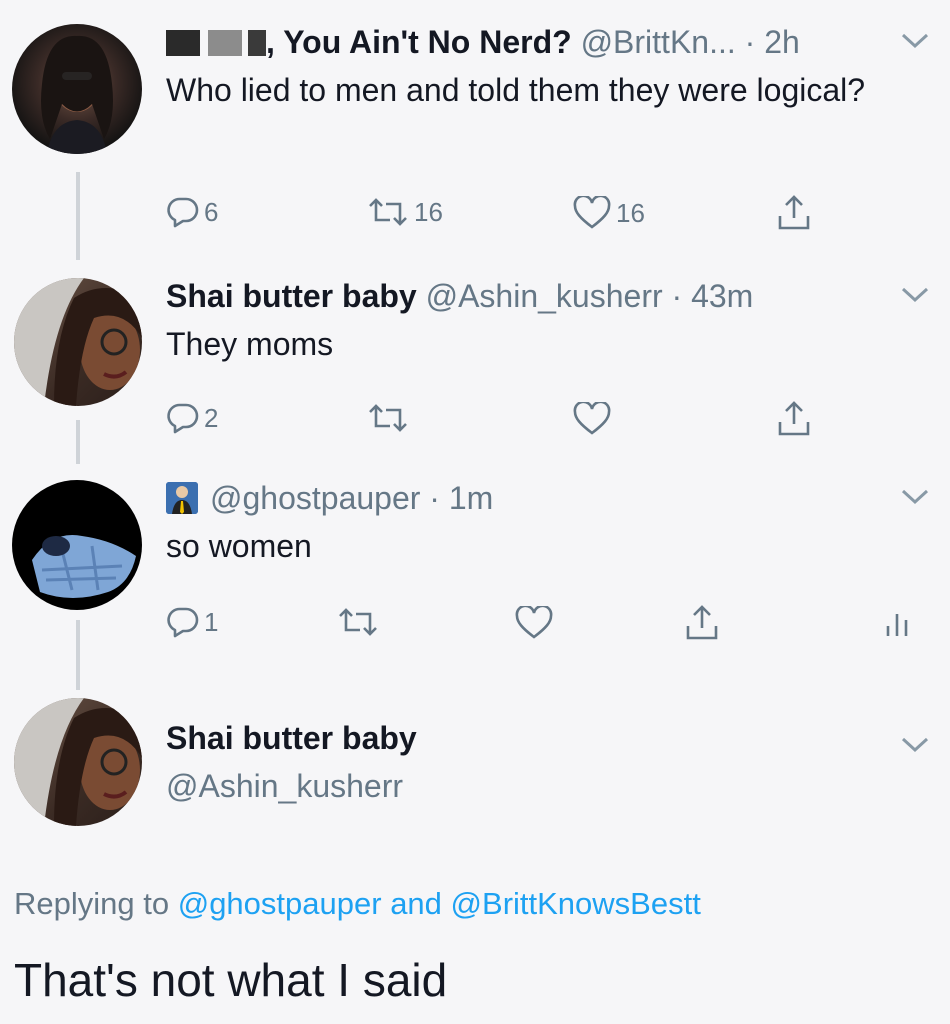 This screenshot has height=1024, width=950. I want to click on reply-count: 2, so click(211, 417).